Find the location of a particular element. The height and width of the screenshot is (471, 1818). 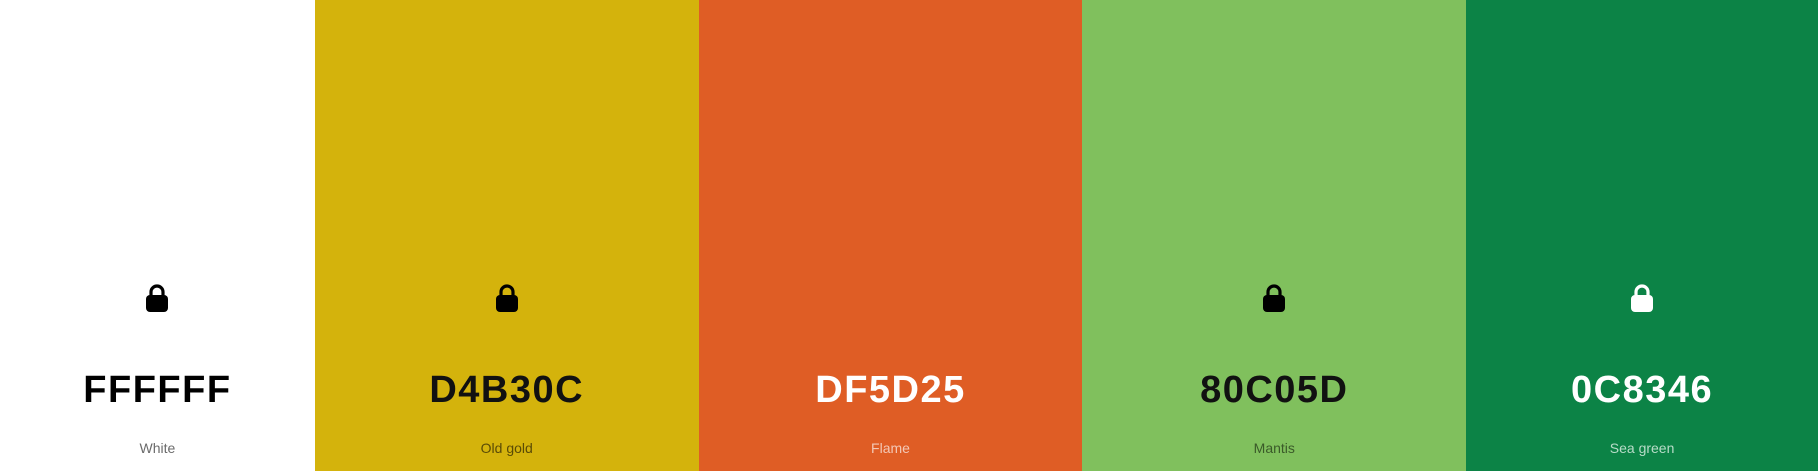

hex-code: 0C8346 is located at coordinates (1642, 390).